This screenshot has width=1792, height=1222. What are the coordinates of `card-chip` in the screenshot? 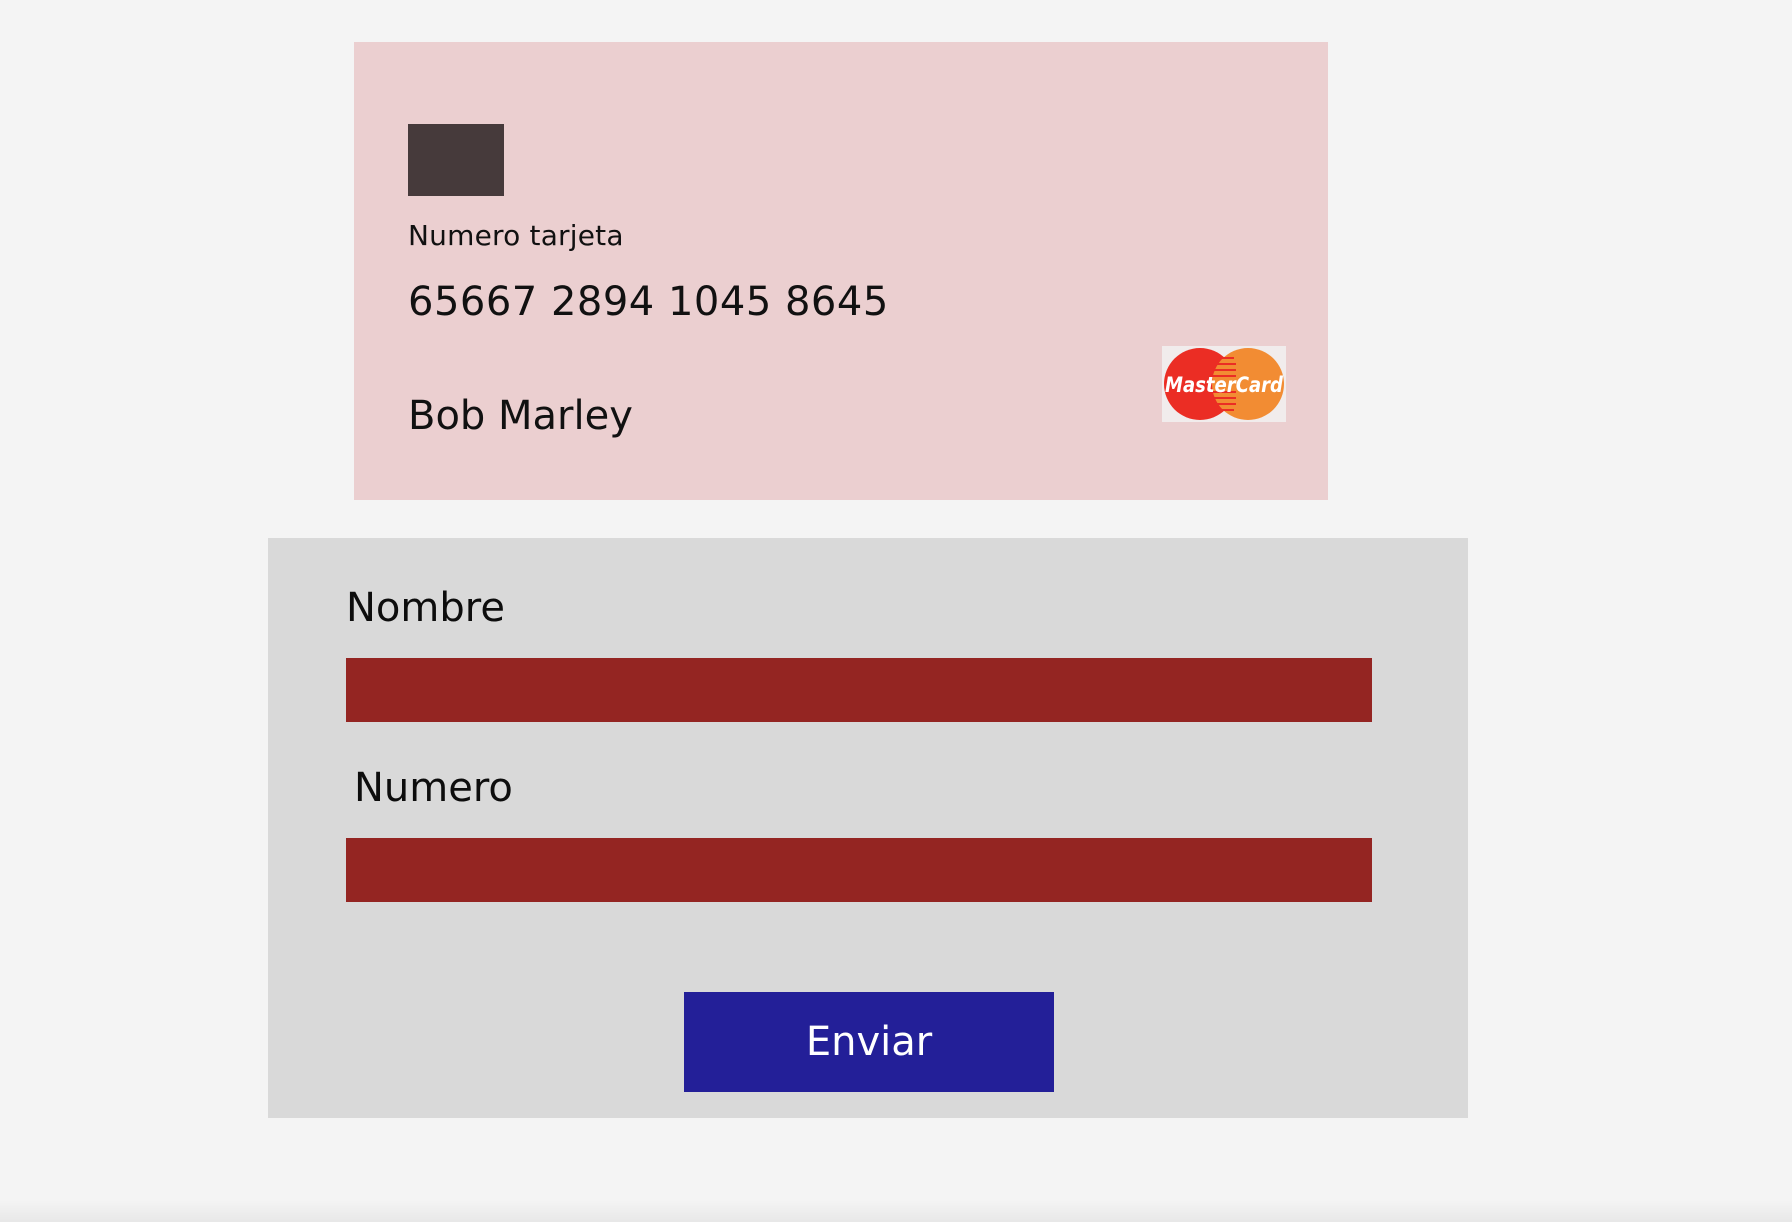 It's located at (456, 160).